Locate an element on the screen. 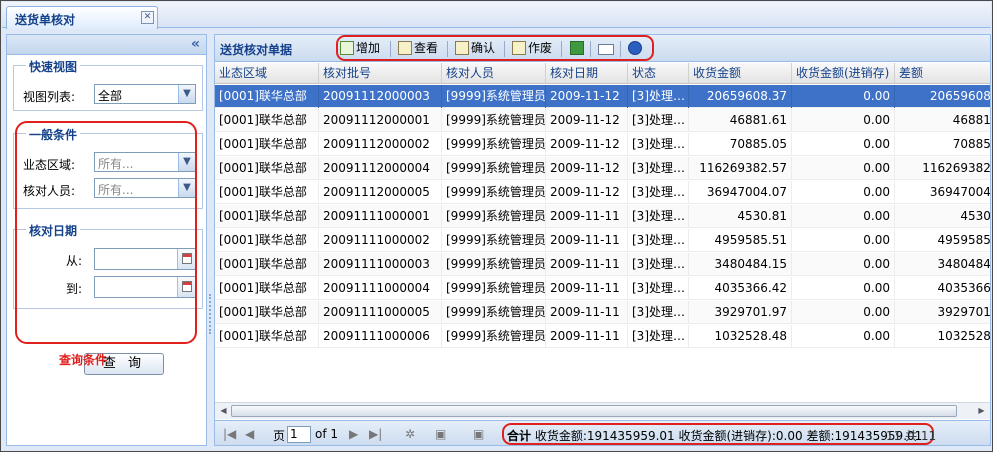 Image resolution: width=993 pixels, height=452 pixels. column-header-checker: 核对人员 is located at coordinates (494, 73).